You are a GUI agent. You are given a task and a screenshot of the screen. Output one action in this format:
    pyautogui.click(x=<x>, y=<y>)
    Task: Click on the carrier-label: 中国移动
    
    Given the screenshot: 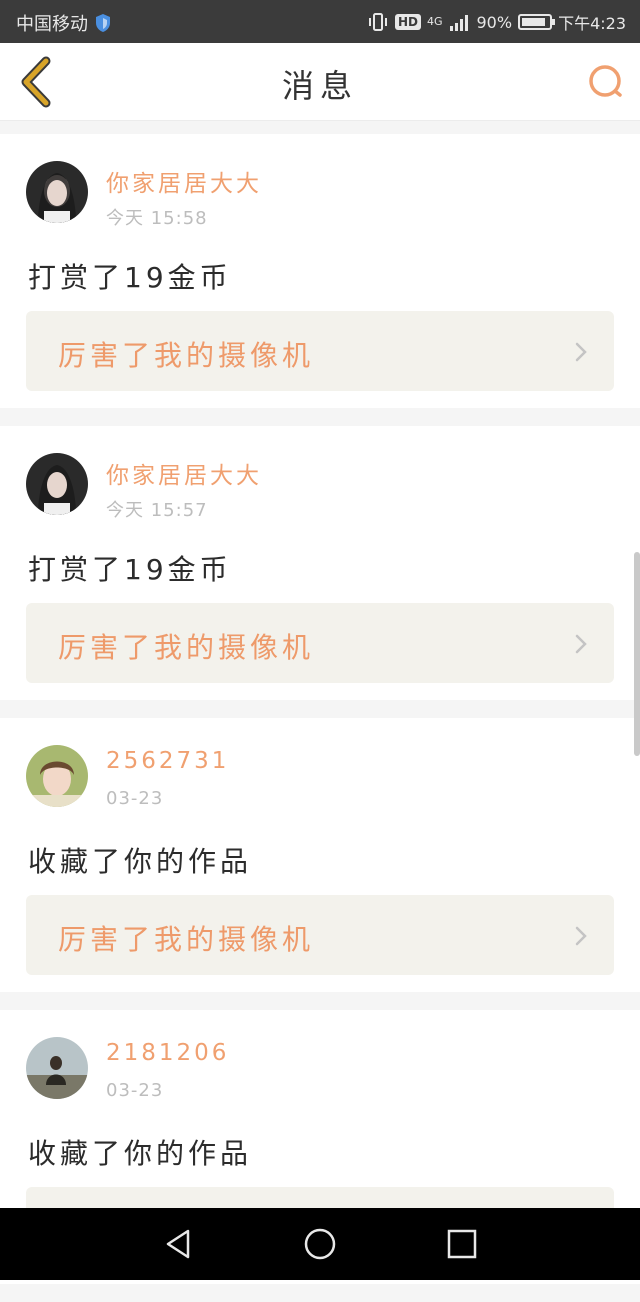 What is the action you would take?
    pyautogui.click(x=52, y=24)
    